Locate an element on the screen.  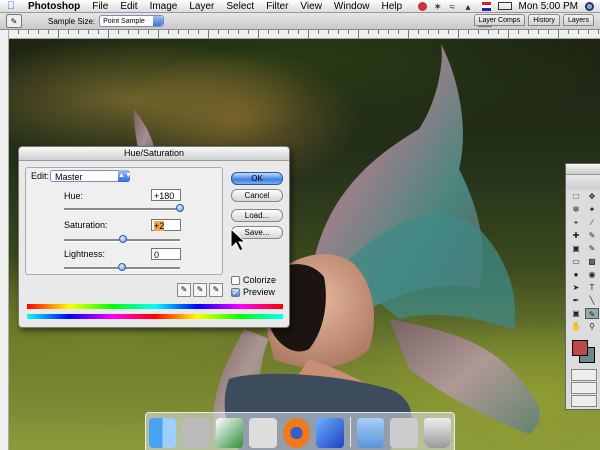
path-selection-tool-icon: ➤ is located at coordinates (576, 287).